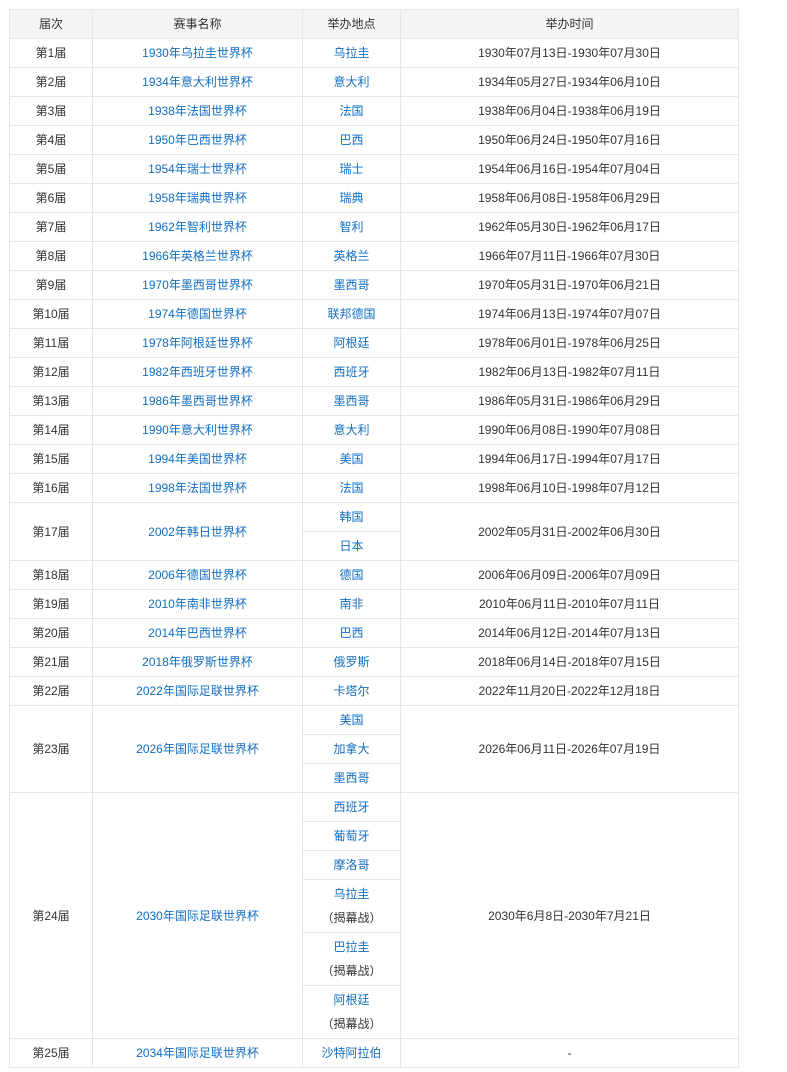 The width and height of the screenshot is (787, 1072). What do you see at coordinates (569, 531) in the screenshot?
I see `dates-cell: 2002年05月31日-2002年06月30日` at bounding box center [569, 531].